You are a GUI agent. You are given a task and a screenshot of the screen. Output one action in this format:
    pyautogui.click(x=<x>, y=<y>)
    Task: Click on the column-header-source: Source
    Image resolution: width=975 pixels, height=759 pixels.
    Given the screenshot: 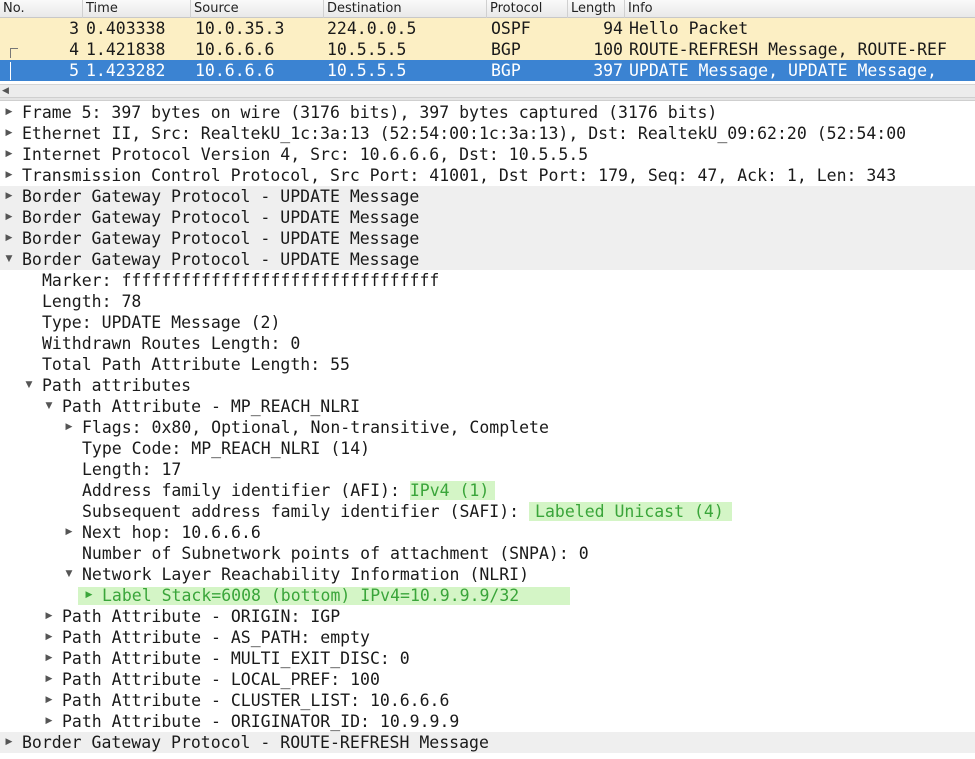 What is the action you would take?
    pyautogui.click(x=257, y=9)
    